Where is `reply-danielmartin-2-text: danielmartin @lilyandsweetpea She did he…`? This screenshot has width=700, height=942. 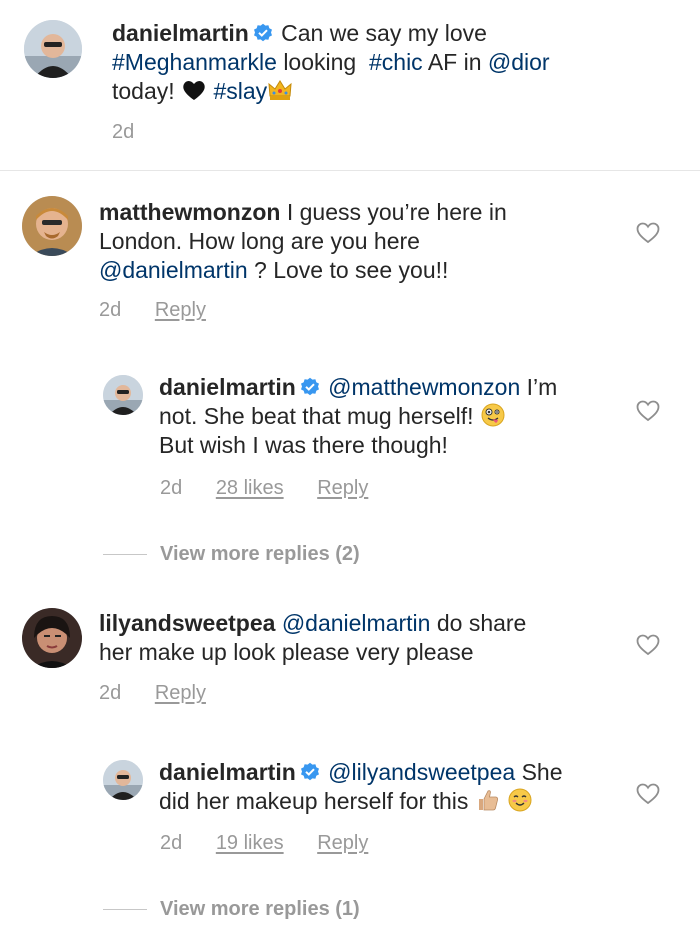 reply-danielmartin-2-text: danielmartin @lilyandsweetpea She did he… is located at coordinates (361, 786).